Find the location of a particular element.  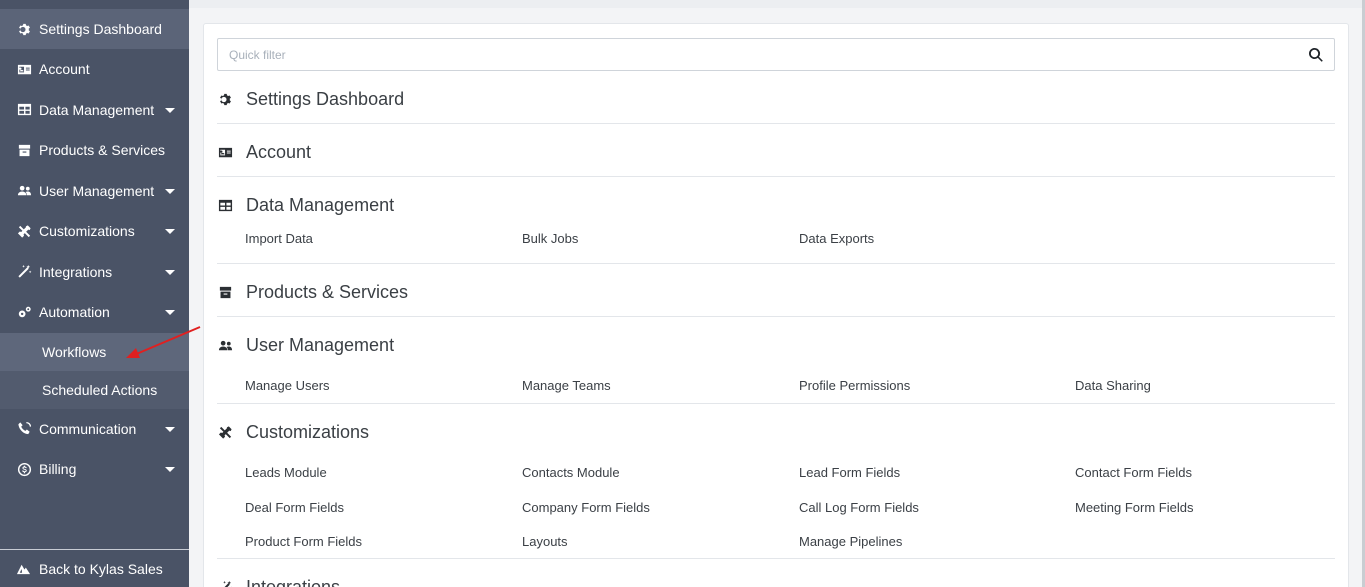

link-leads-module: Leads Module is located at coordinates (286, 472).